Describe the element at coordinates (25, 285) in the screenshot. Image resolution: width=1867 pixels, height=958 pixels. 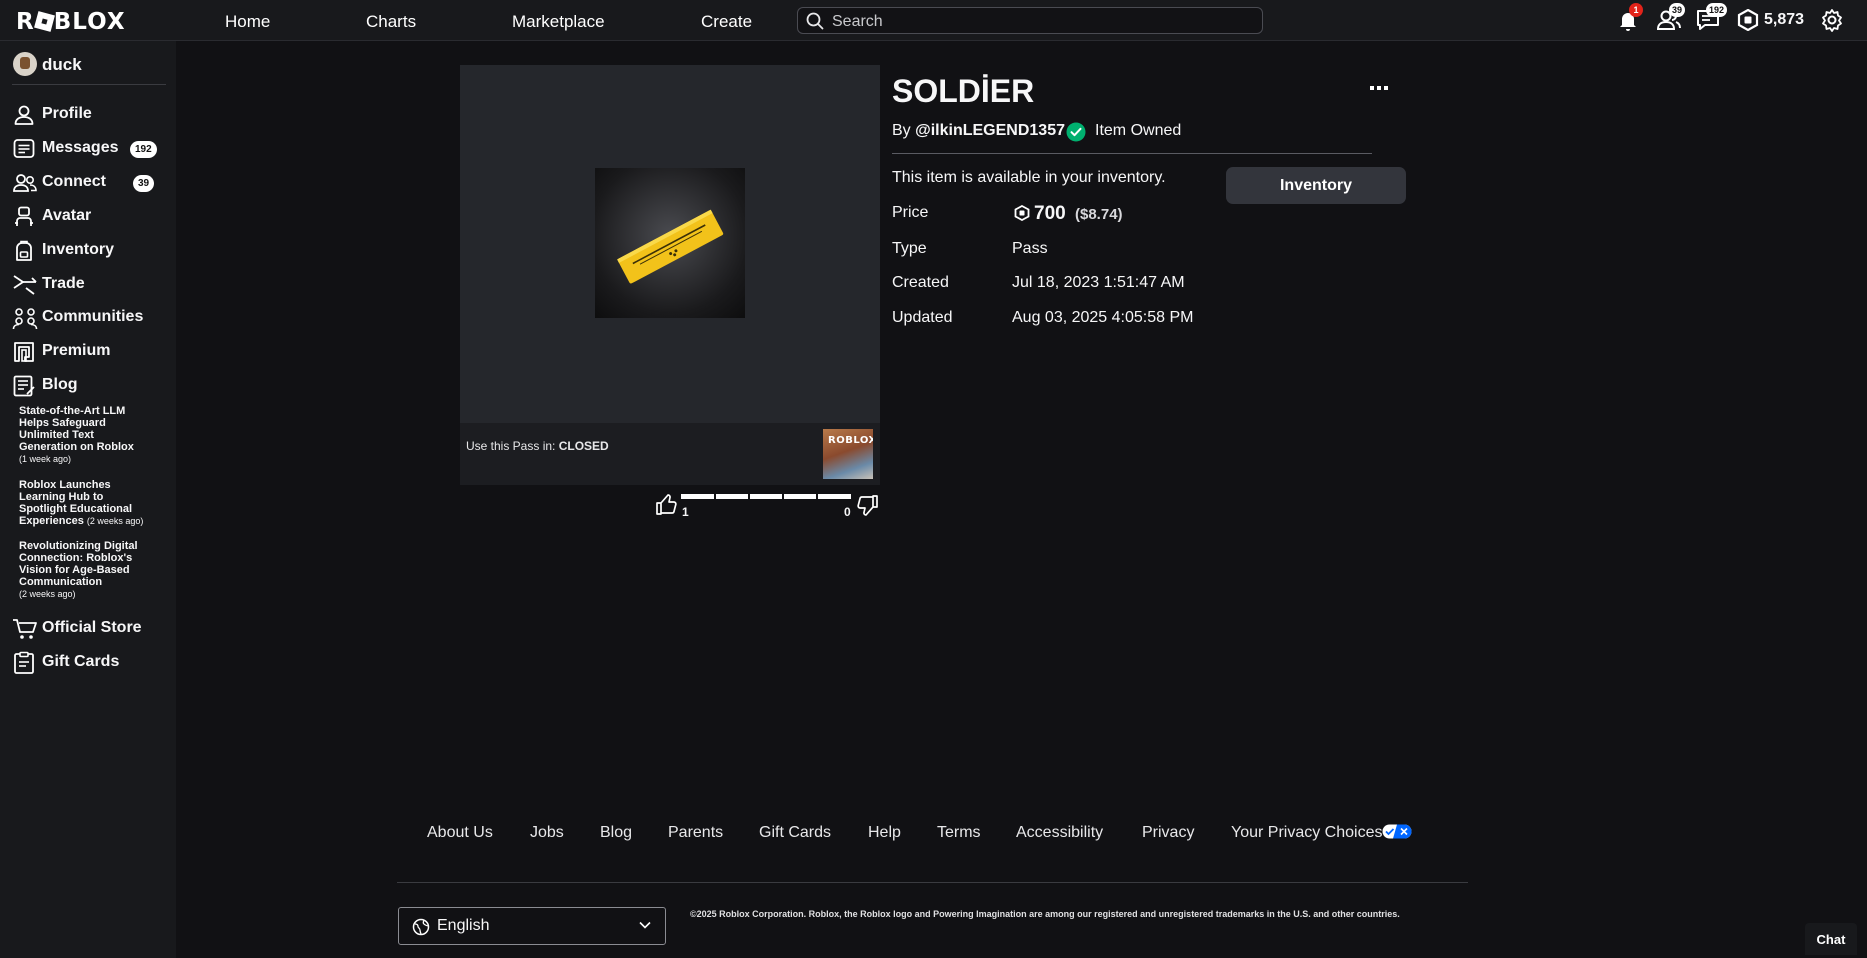
I see `trade-icon` at that location.